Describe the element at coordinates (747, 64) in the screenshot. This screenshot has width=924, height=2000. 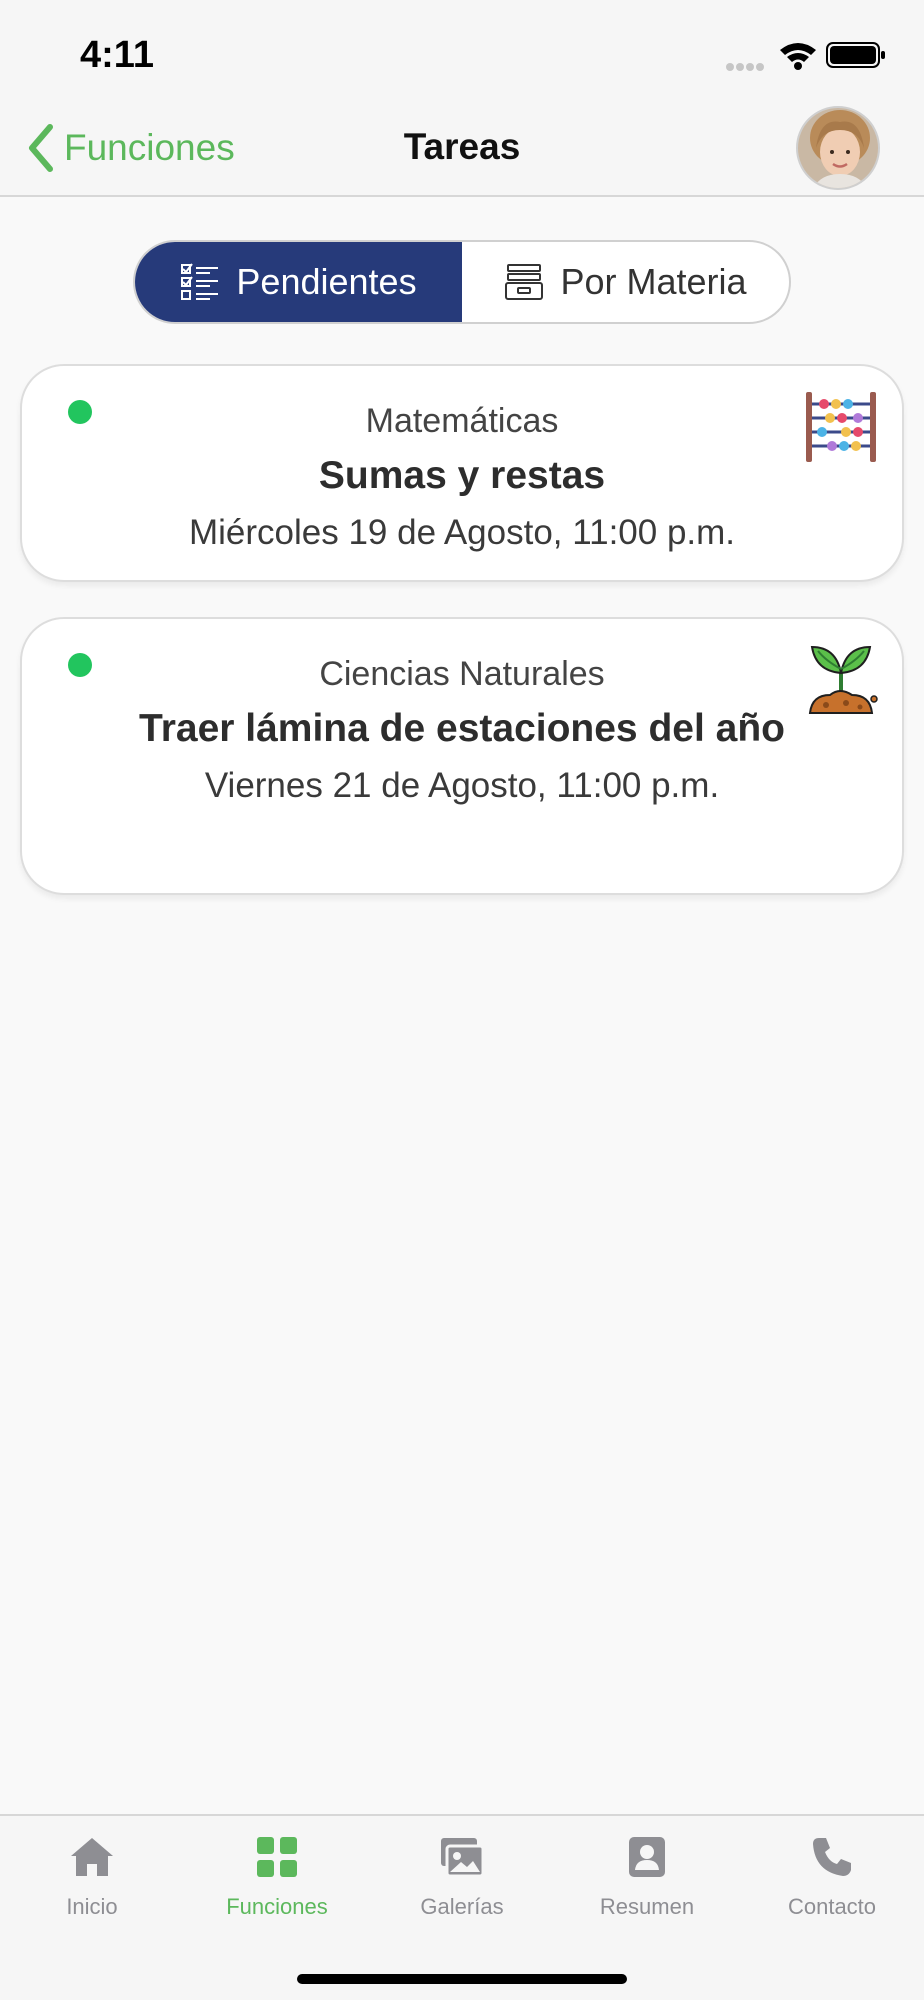
I see `cellular-signal-icon` at that location.